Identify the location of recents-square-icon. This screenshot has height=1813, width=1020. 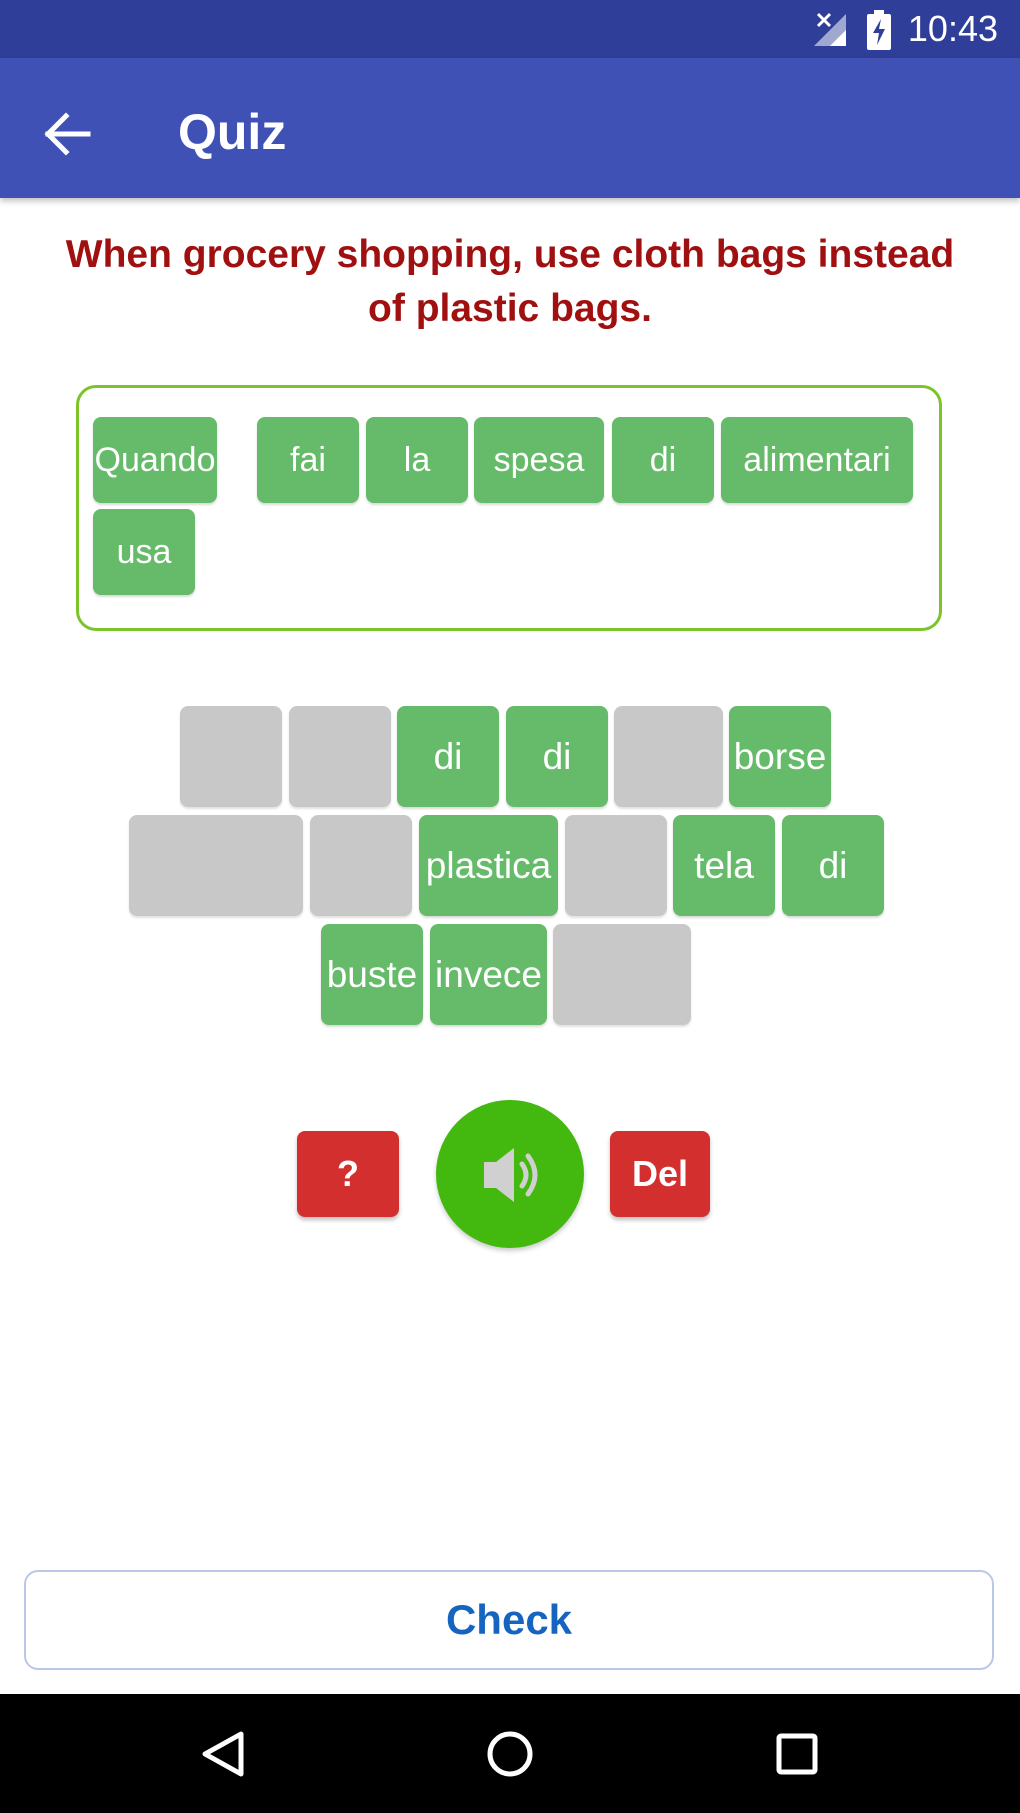
(797, 1754).